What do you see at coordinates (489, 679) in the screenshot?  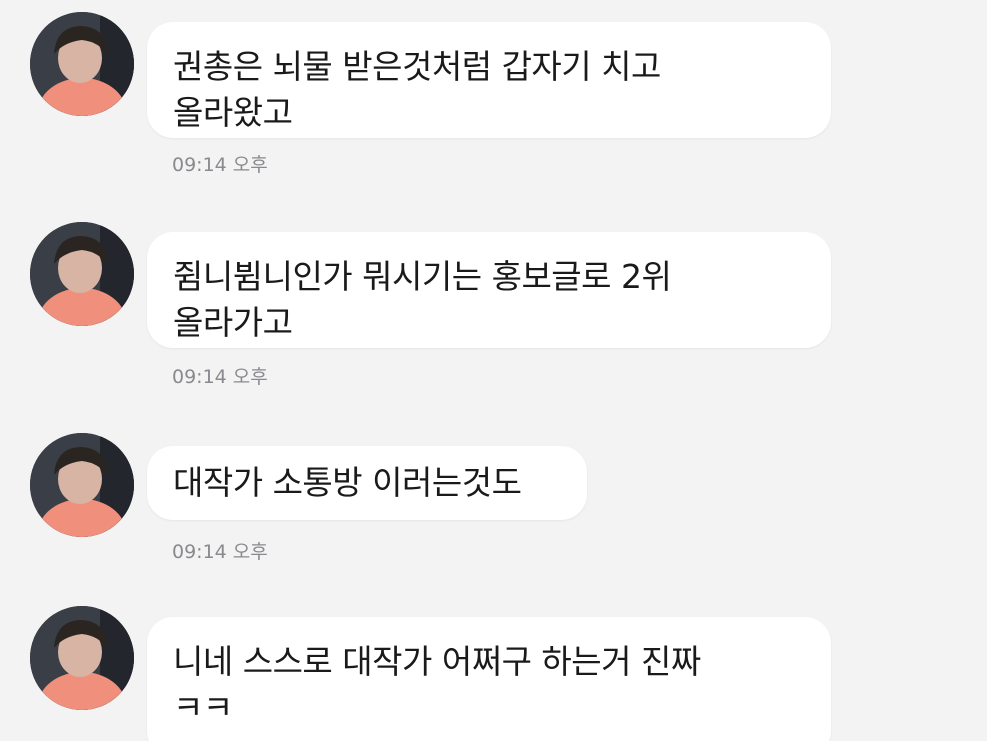 I see `message-bubble: 니네 스스로 대작가 어쩌구 하는거 진짜 ㅋㅋ` at bounding box center [489, 679].